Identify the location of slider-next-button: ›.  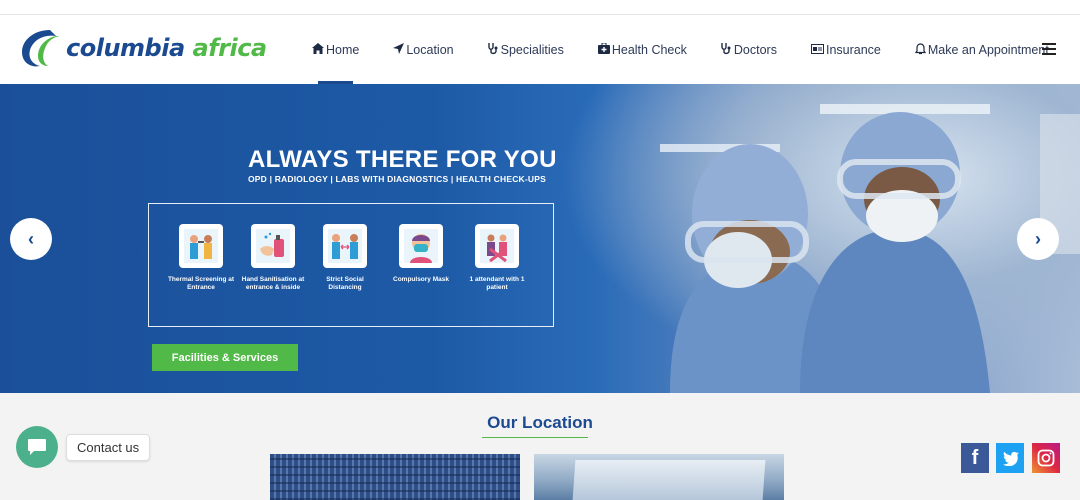
(1038, 239).